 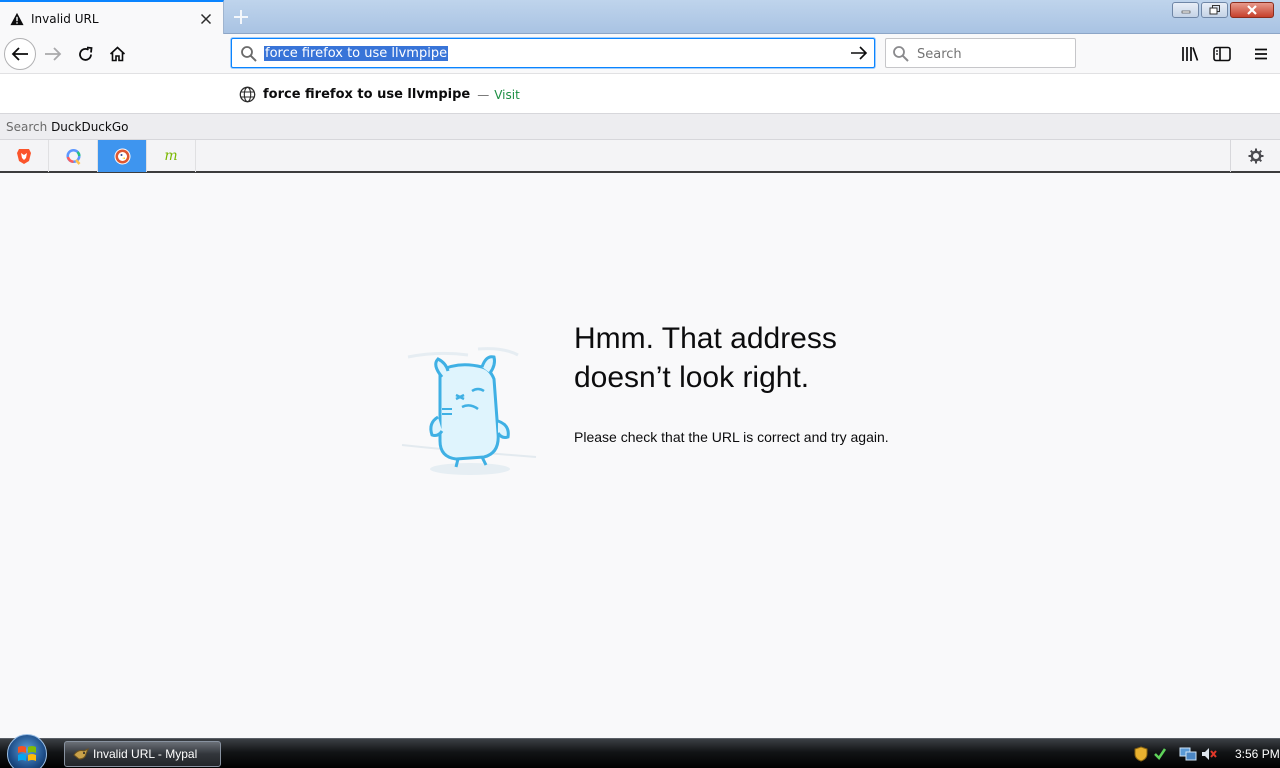 I want to click on close-icon, so click(x=1252, y=10).